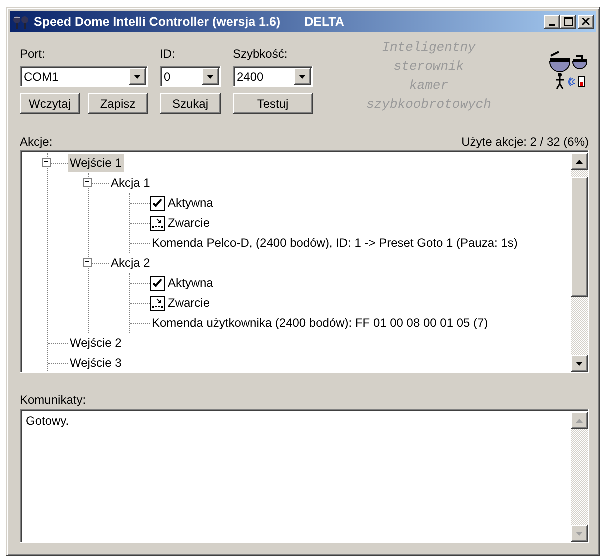 The height and width of the screenshot is (559, 606). I want to click on id-label: ID:, so click(168, 54).